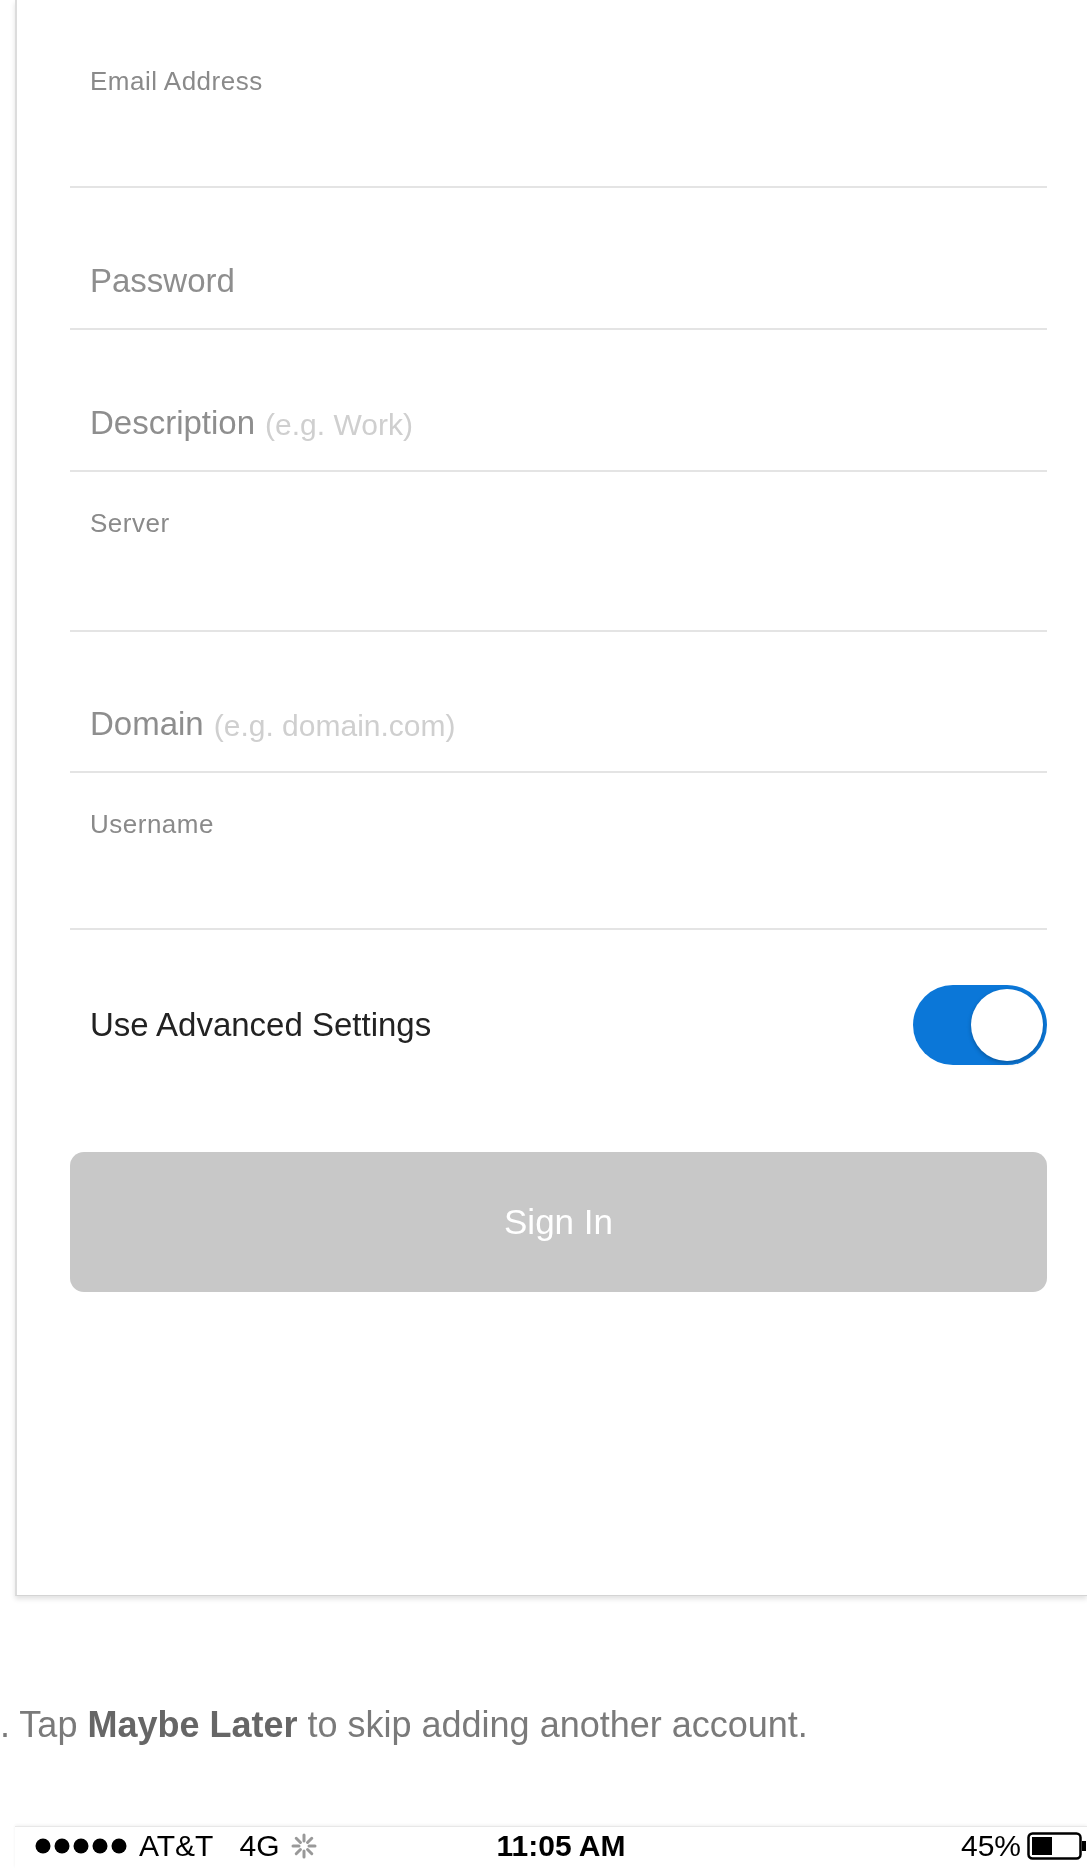 This screenshot has width=1087, height=1868. What do you see at coordinates (561, 1846) in the screenshot?
I see `clock-text: 11:05 AM` at bounding box center [561, 1846].